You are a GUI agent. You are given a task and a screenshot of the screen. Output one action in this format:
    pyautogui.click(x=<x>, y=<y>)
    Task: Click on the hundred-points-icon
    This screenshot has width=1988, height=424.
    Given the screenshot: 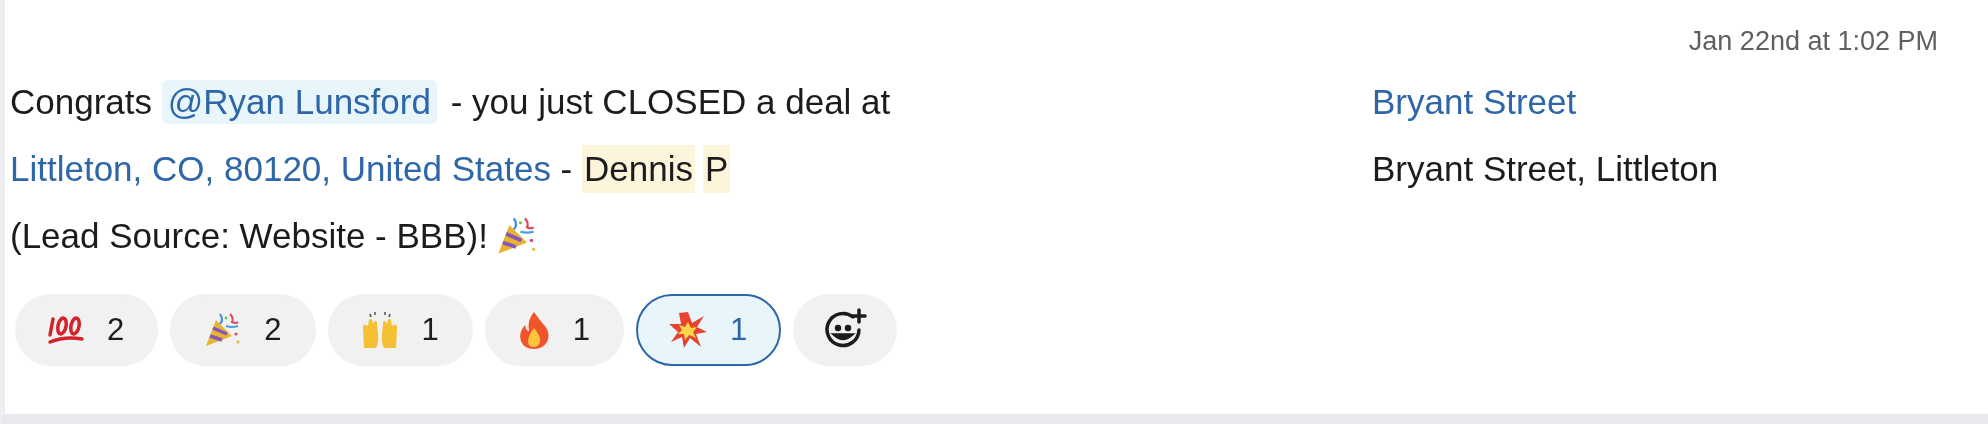 What is the action you would take?
    pyautogui.click(x=66, y=330)
    